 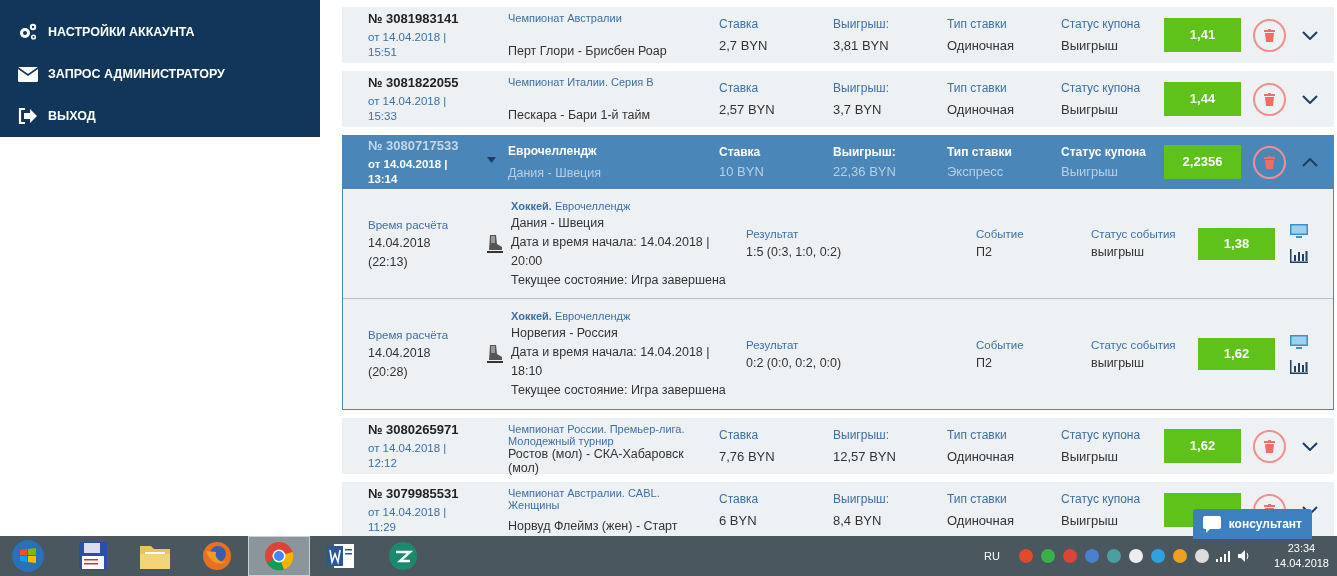 What do you see at coordinates (858, 520) in the screenshot?
I see `win-amount: 8,4 BYN` at bounding box center [858, 520].